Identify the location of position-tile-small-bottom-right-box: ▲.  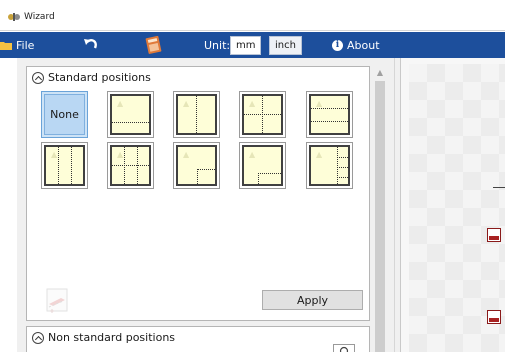
(262, 165).